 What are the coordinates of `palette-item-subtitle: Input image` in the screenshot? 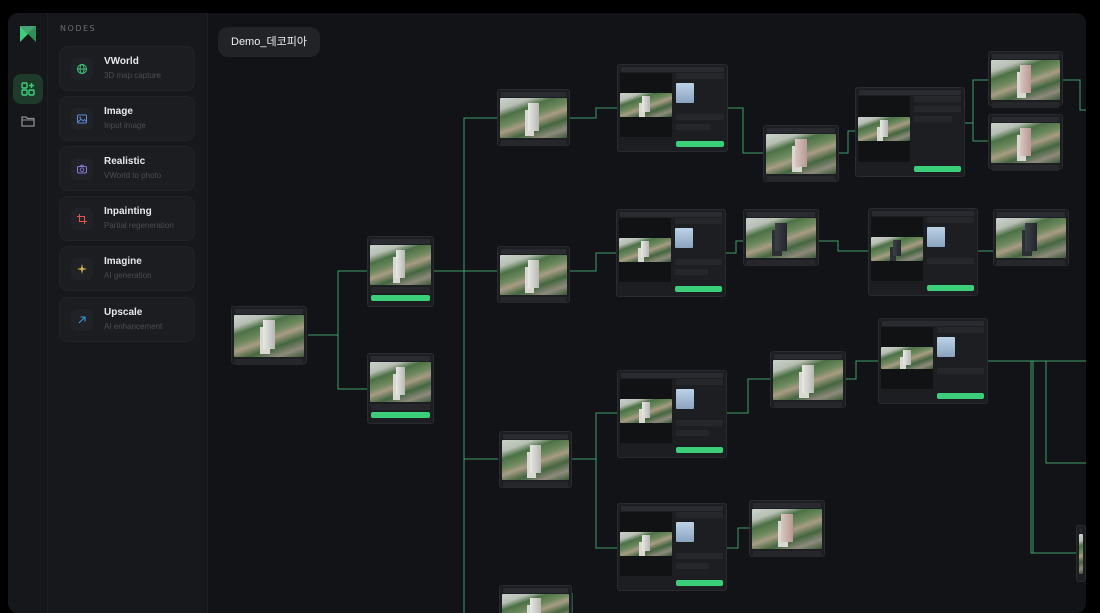 It's located at (125, 125).